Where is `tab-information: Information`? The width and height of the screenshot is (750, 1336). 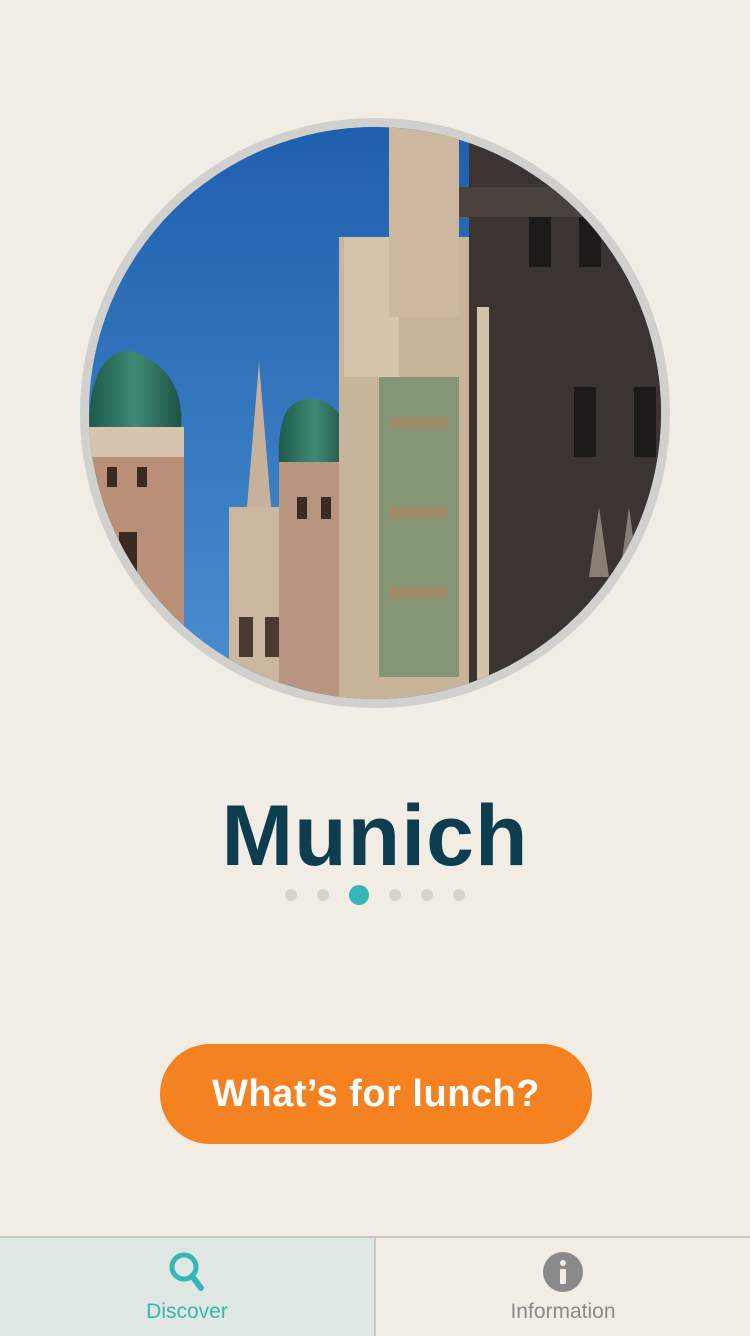 tab-information: Information is located at coordinates (563, 1287).